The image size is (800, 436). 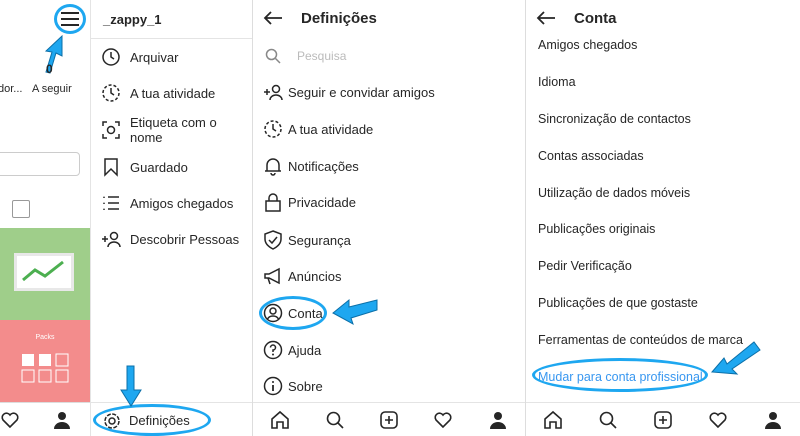 What do you see at coordinates (45, 337) in the screenshot?
I see `tile-label: Packs` at bounding box center [45, 337].